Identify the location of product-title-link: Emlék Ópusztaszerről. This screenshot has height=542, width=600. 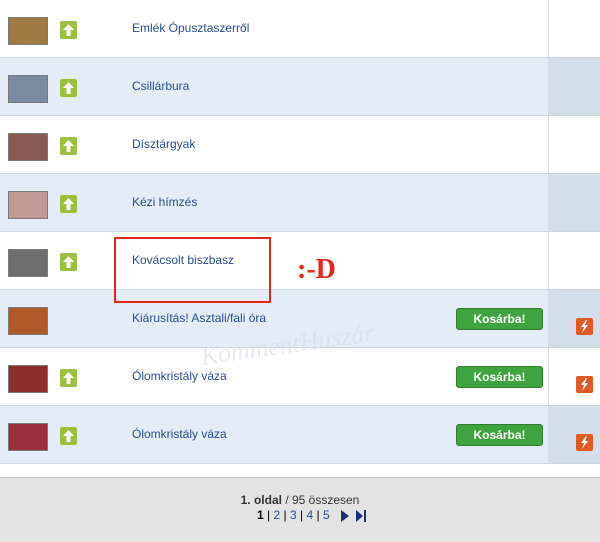
(190, 28).